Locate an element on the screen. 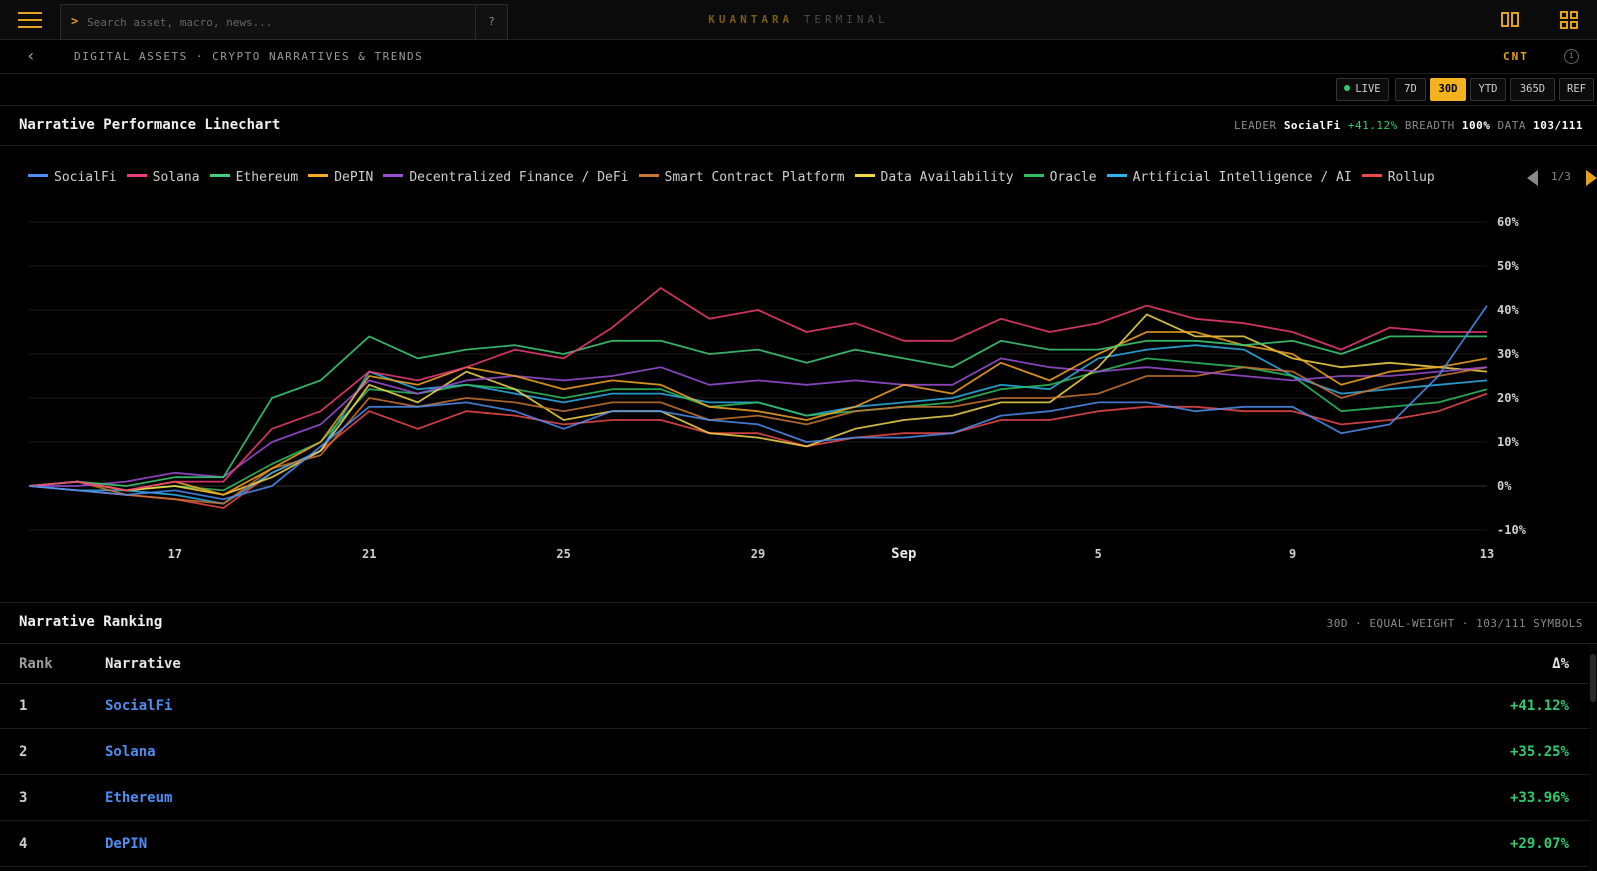  column-header-rank: Rank is located at coordinates (36, 664).